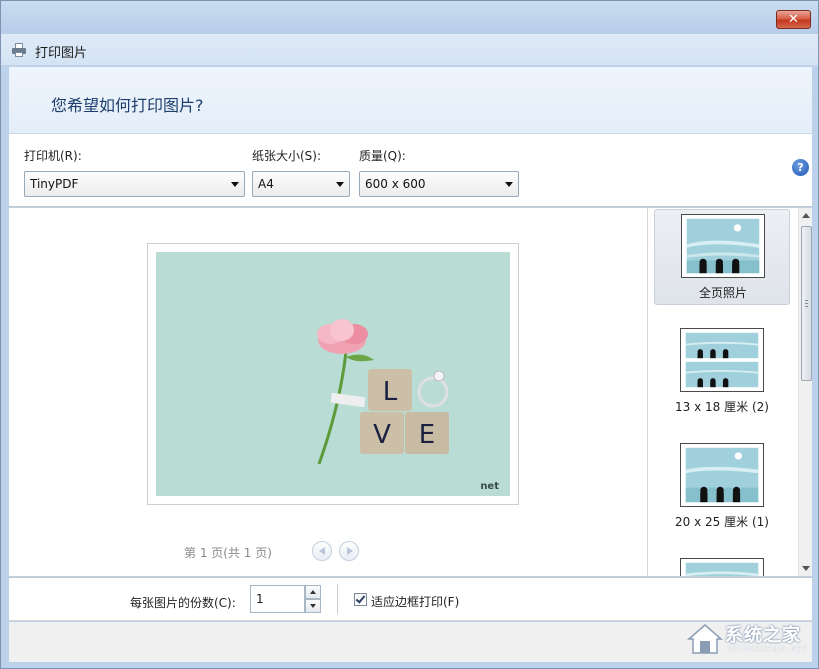  I want to click on layout-label: 13 x 18 厘米 (2), so click(722, 406).